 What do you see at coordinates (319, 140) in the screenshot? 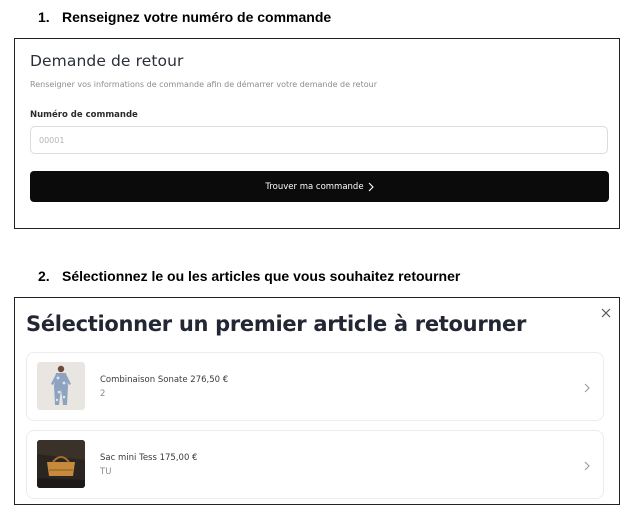
I see `order-number-input` at bounding box center [319, 140].